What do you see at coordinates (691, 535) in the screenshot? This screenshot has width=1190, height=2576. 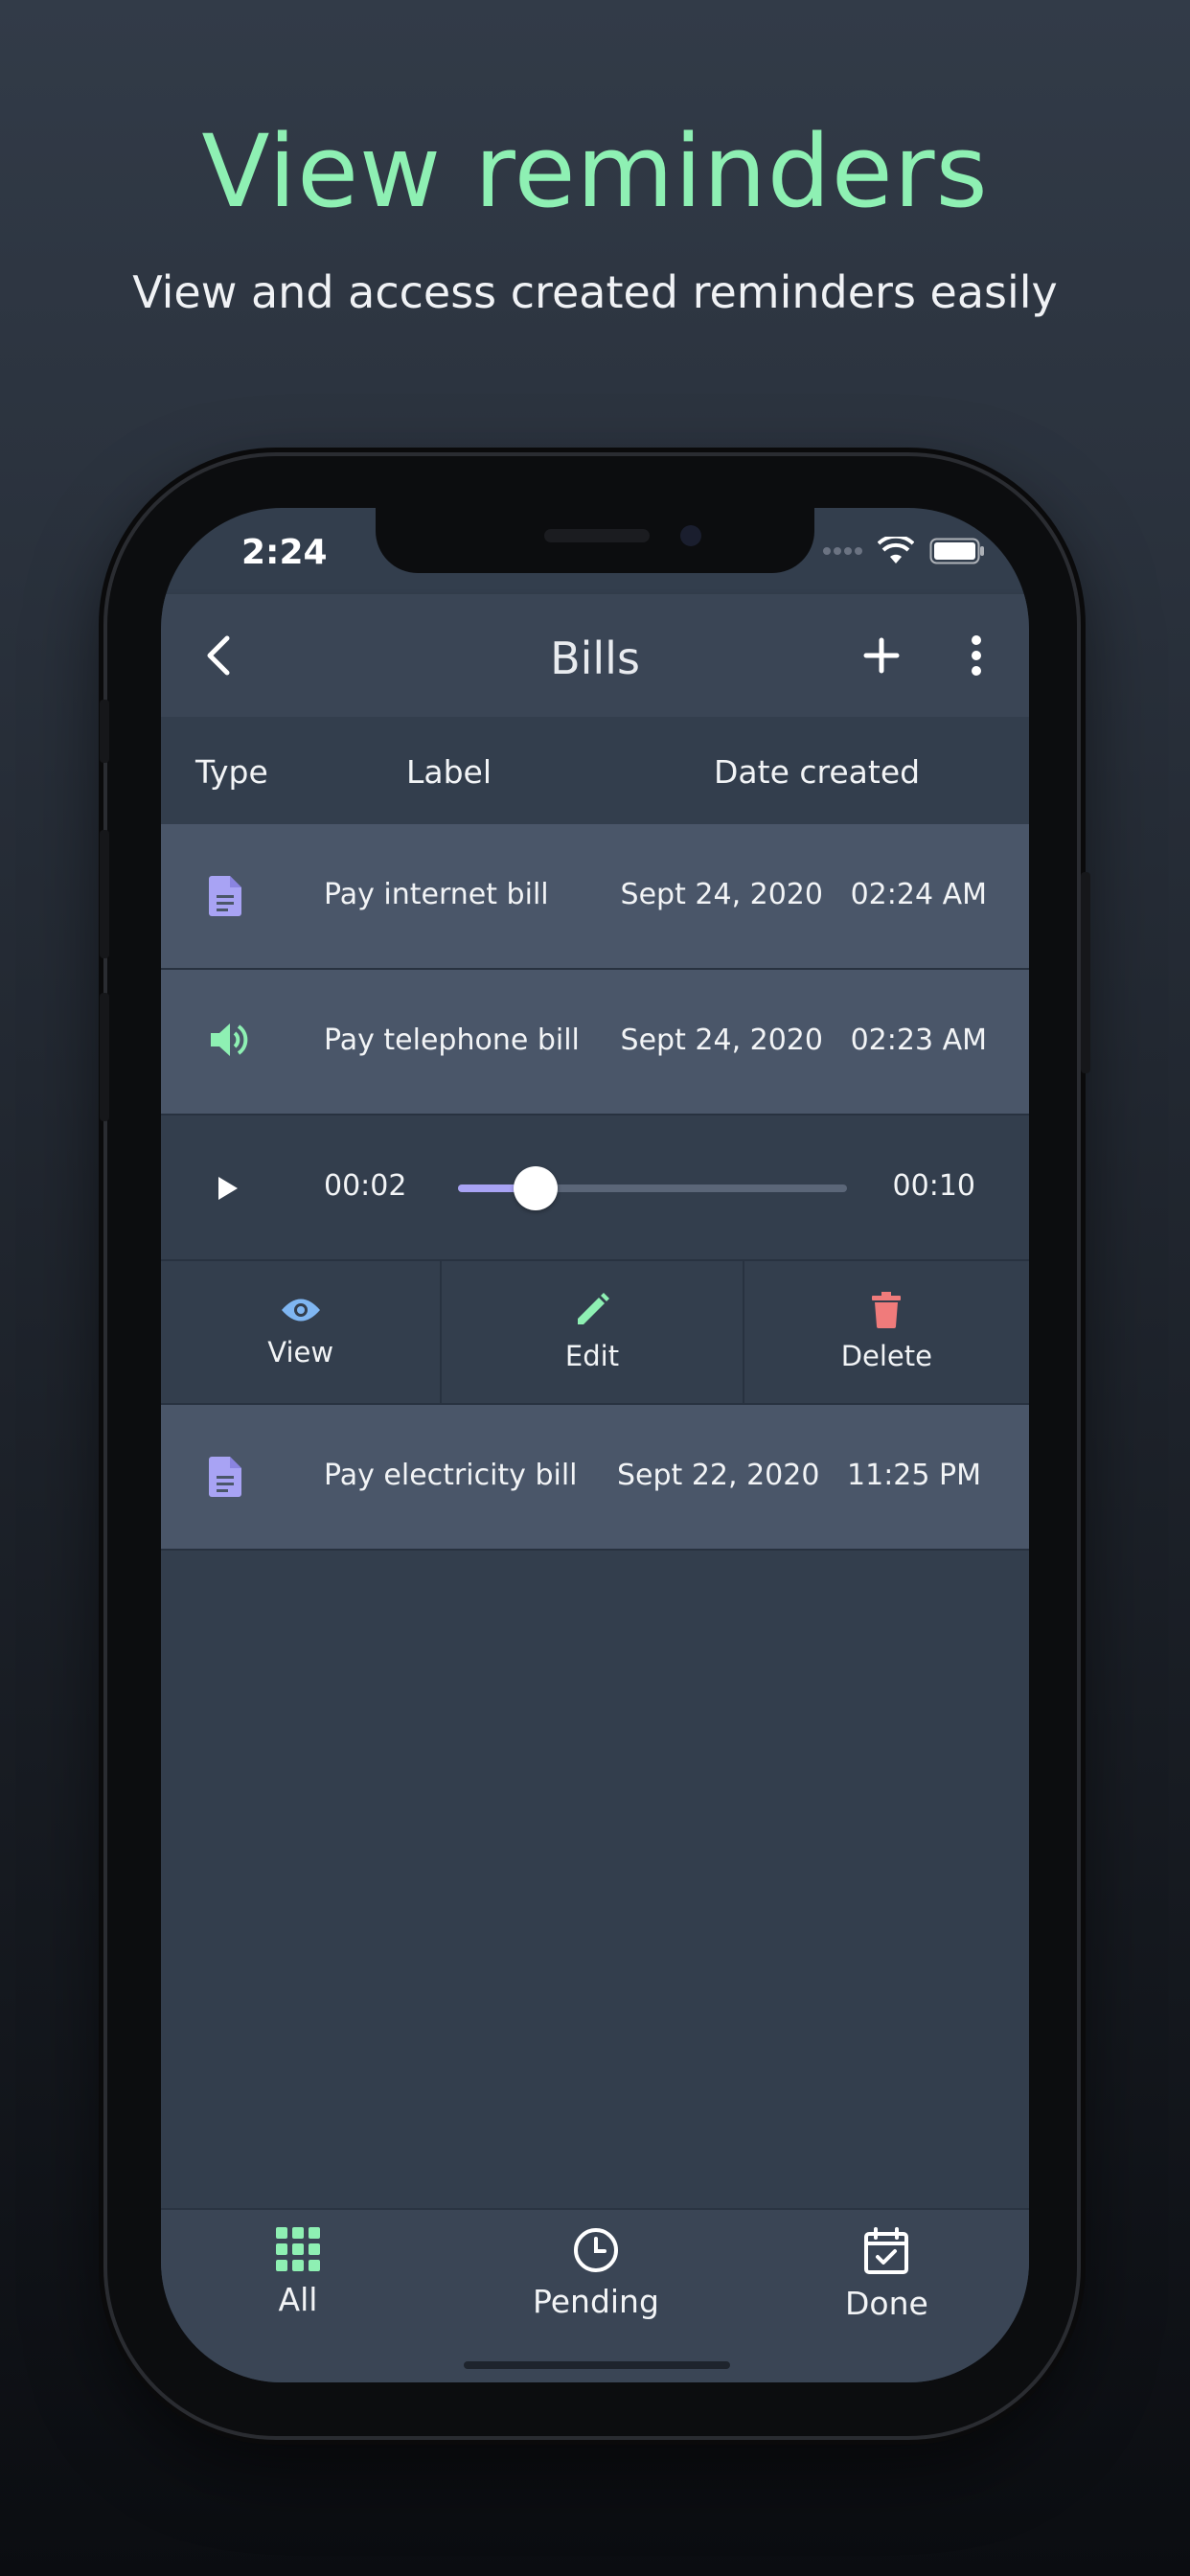 I see `front-camera` at bounding box center [691, 535].